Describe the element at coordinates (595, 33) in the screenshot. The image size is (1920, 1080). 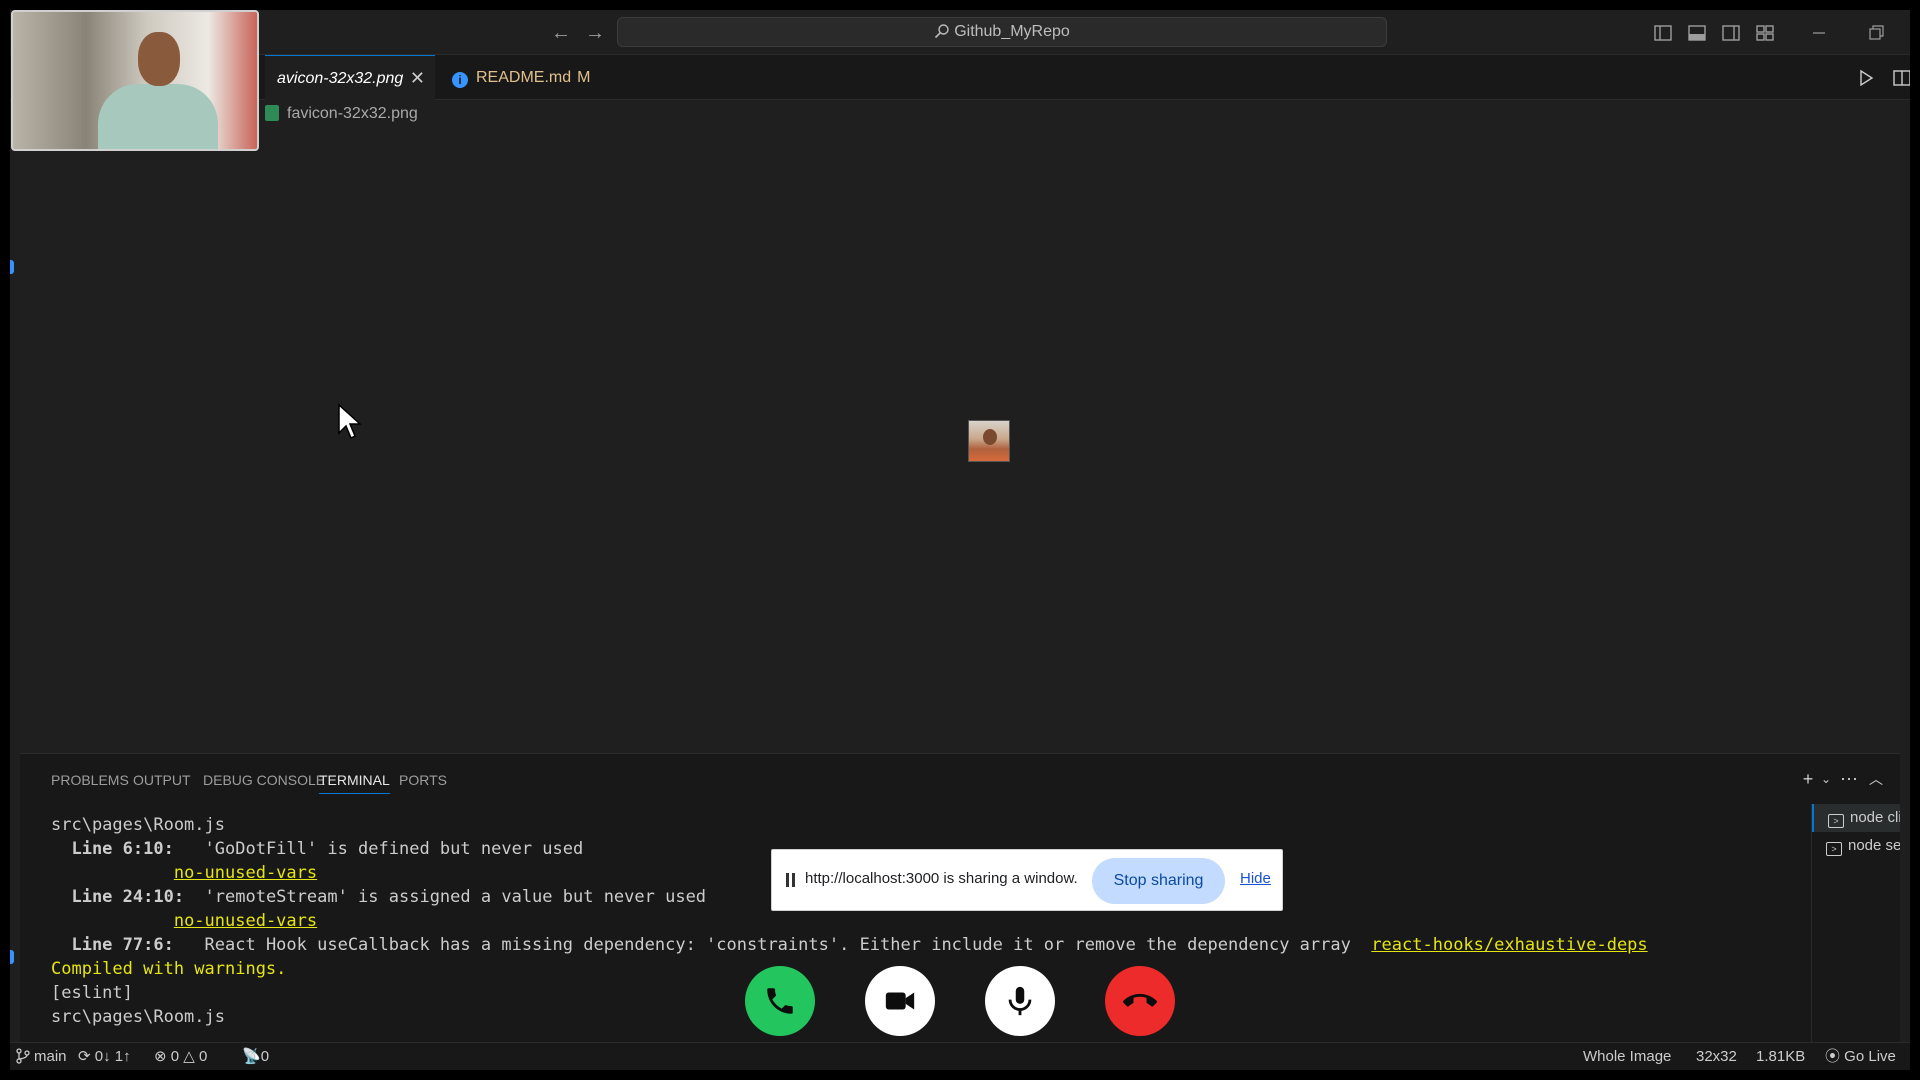
I see `forward-arrow-icon: →` at that location.